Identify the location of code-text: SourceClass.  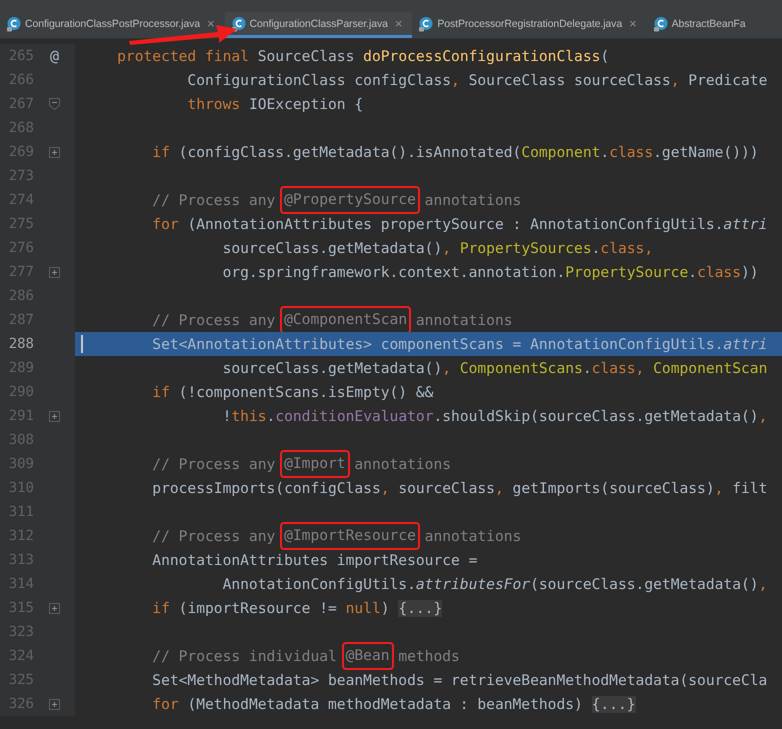
(307, 56).